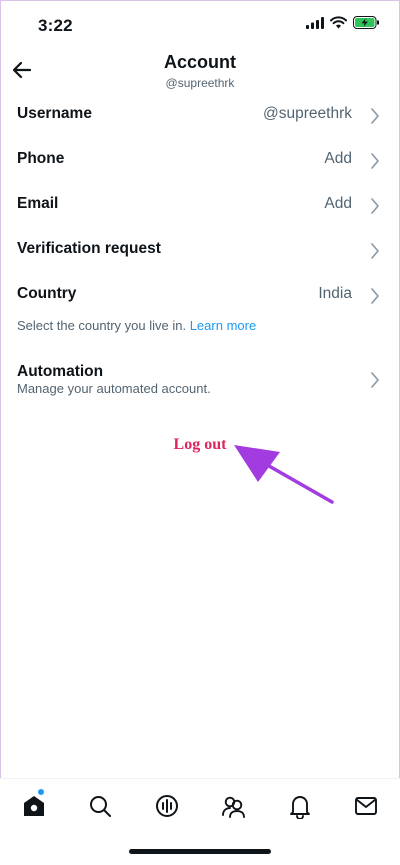  I want to click on home-notification-dot, so click(41, 792).